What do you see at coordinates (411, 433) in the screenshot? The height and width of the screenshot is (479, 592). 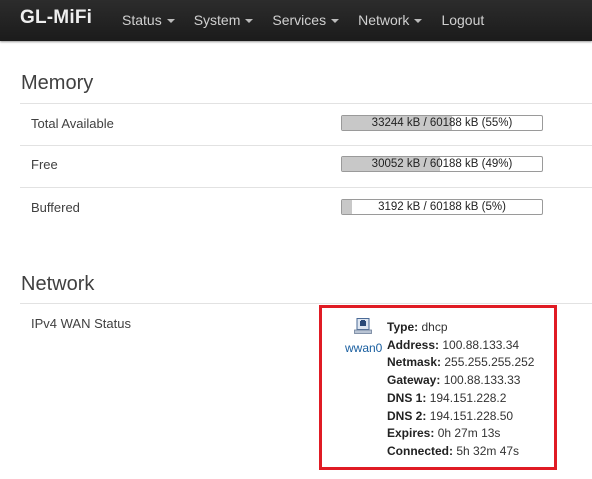 I see `detail-key: Expires:` at bounding box center [411, 433].